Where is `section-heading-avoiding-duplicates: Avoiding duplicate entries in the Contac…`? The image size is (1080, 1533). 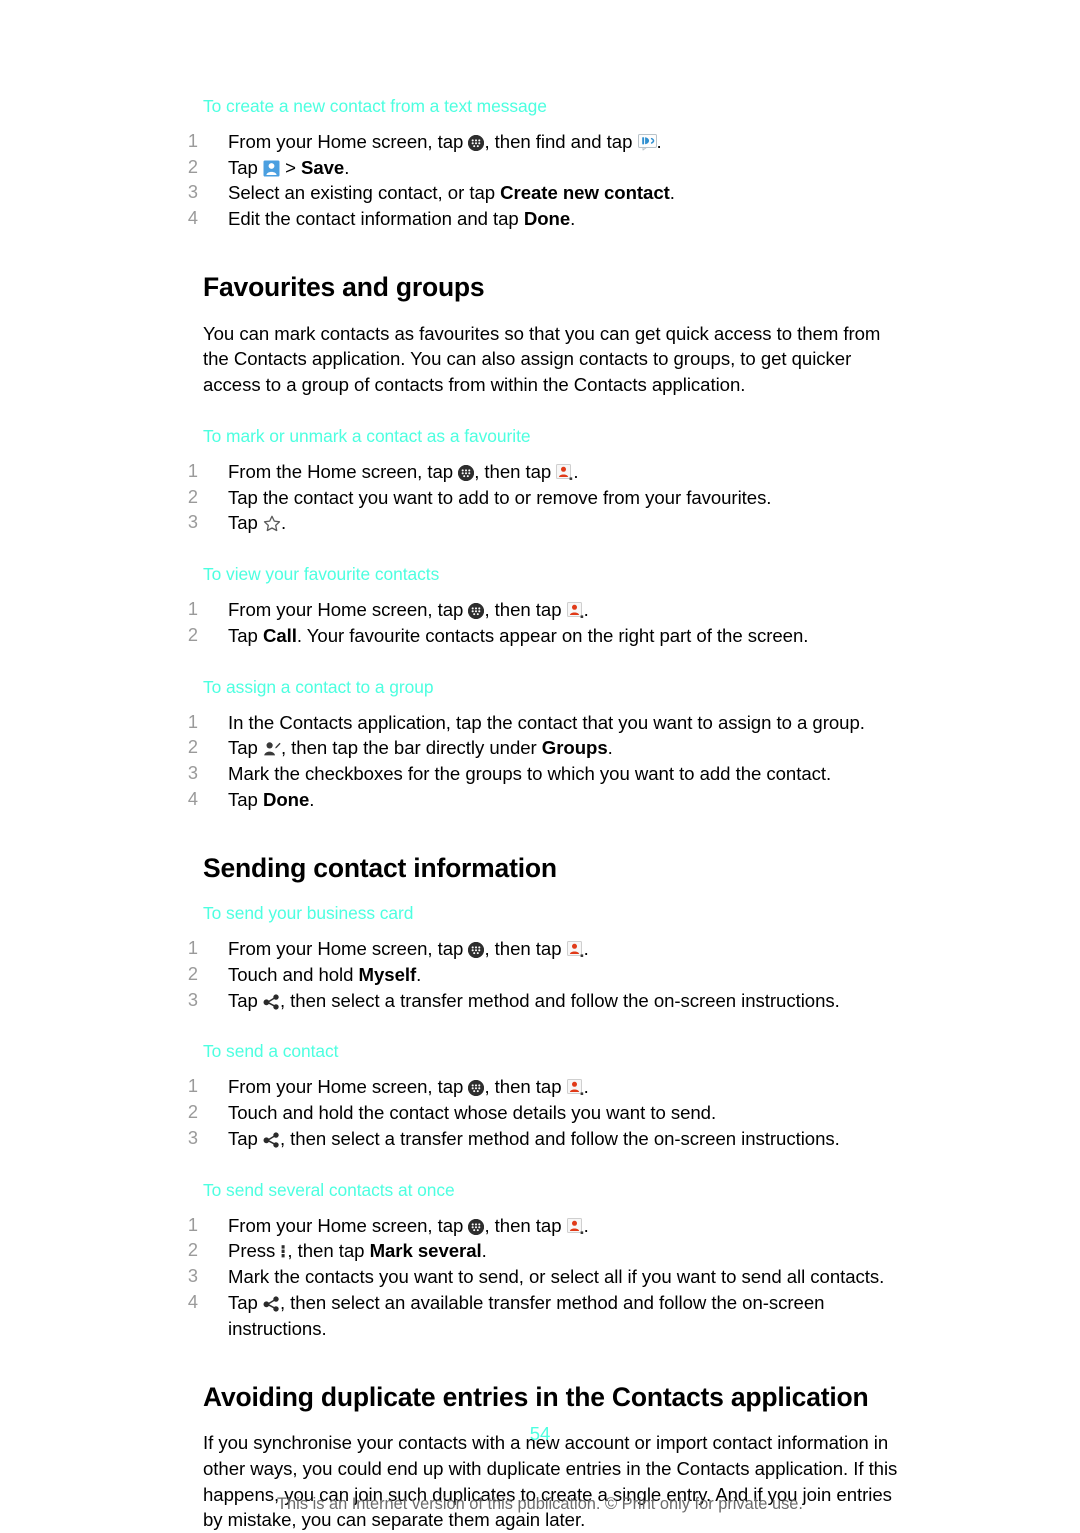 section-heading-avoiding-duplicates: Avoiding duplicate entries in the Contac… is located at coordinates (536, 1396).